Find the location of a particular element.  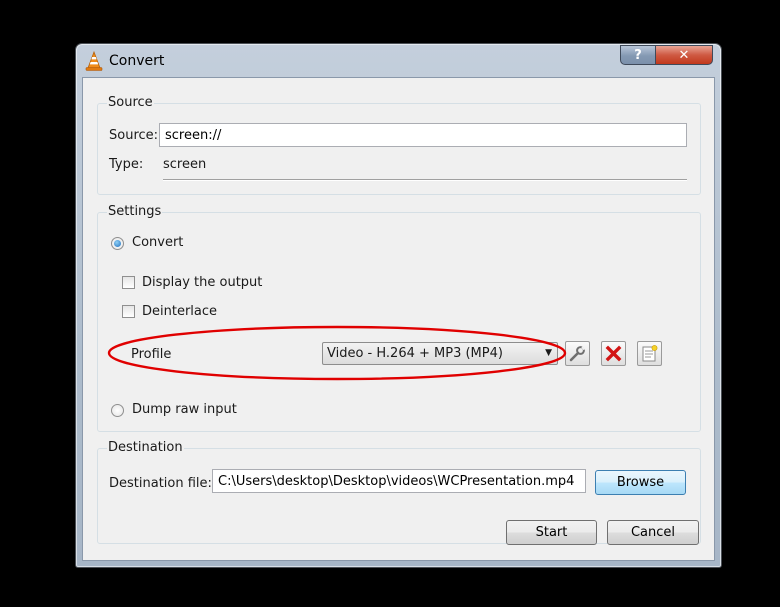

type-value: screen is located at coordinates (185, 164).